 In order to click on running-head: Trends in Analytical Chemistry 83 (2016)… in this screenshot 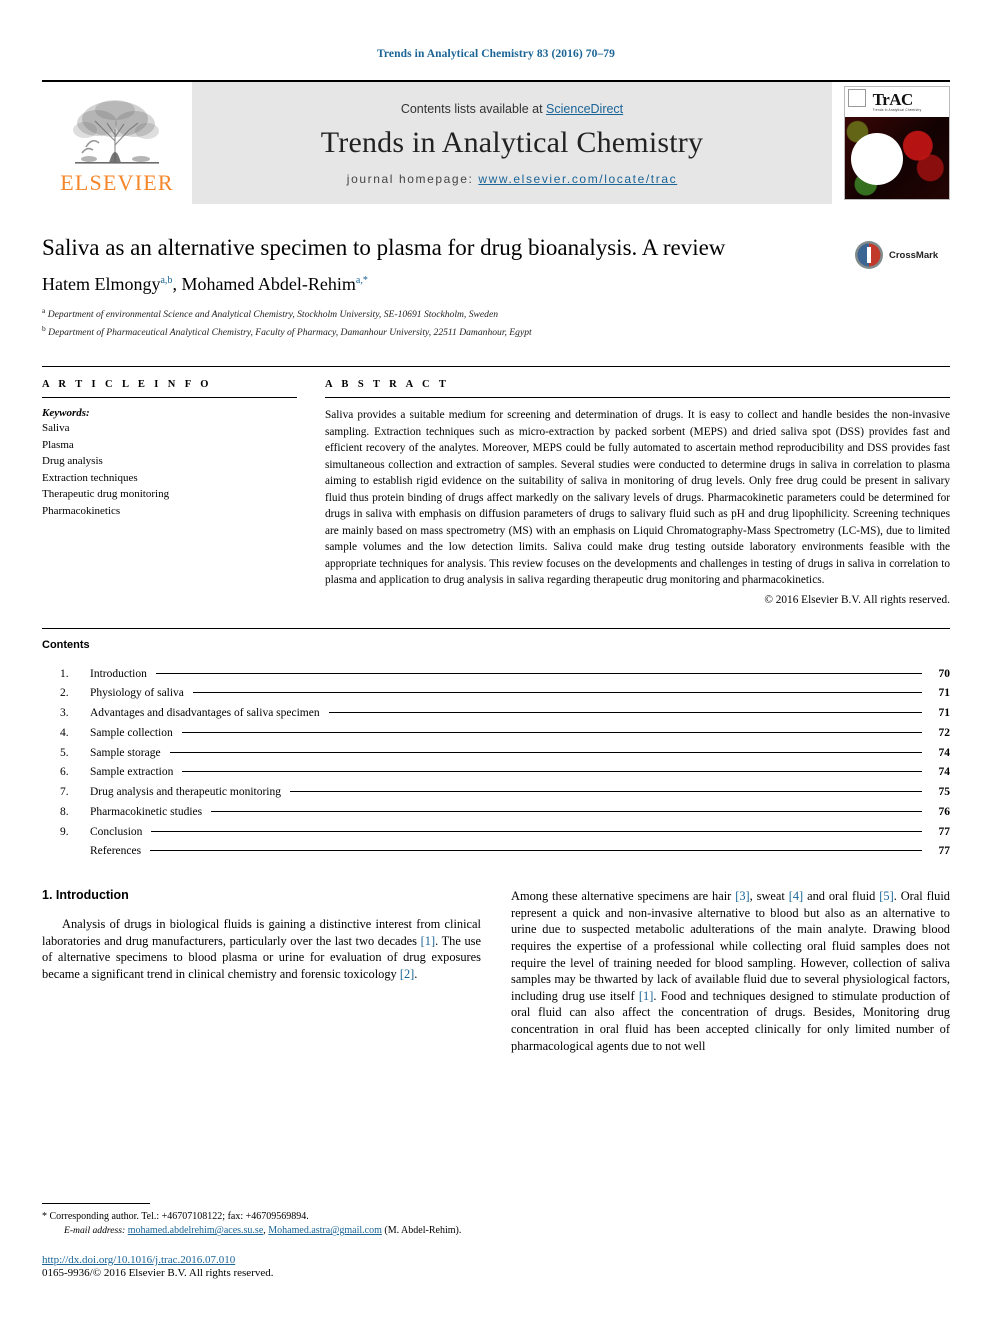, I will do `click(495, 54)`.